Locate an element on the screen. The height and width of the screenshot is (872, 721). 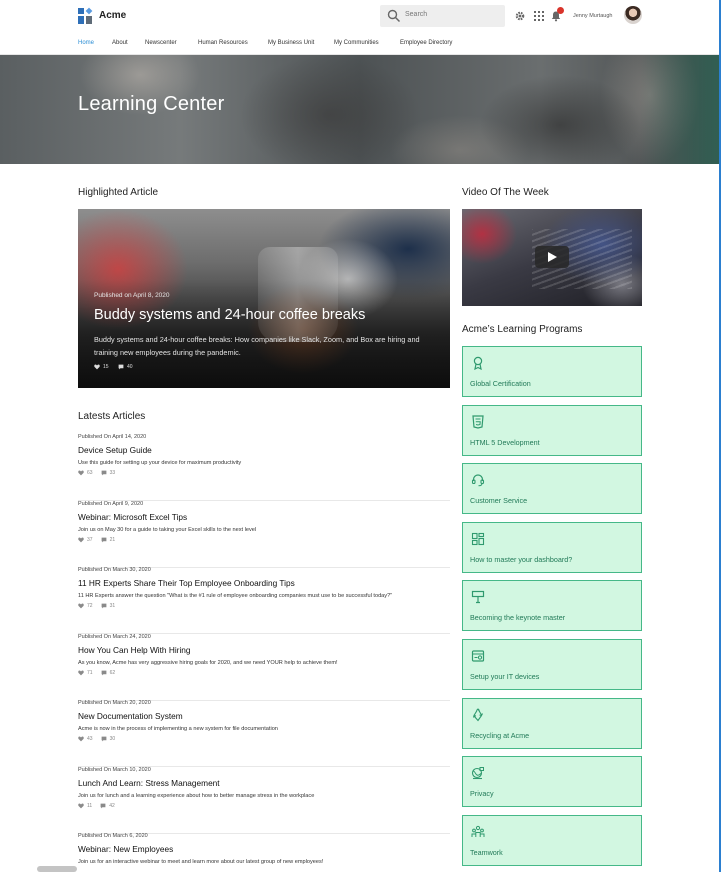
award-icon is located at coordinates (478, 363).